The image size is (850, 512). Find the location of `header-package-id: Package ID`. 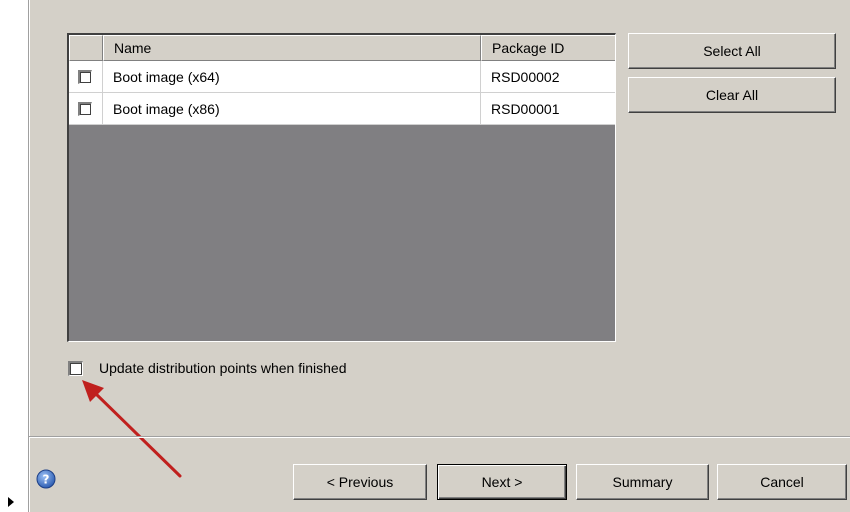

header-package-id: Package ID is located at coordinates (548, 48).